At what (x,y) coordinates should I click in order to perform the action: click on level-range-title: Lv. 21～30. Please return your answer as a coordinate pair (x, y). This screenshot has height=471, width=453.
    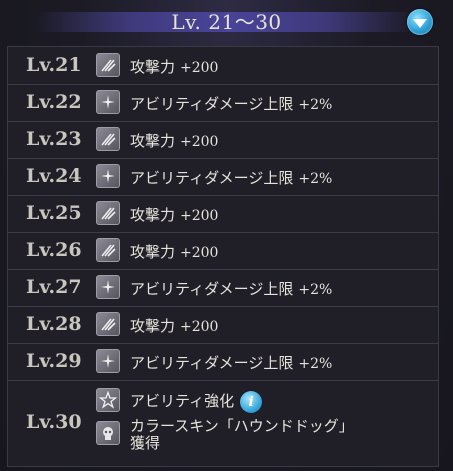
    Looking at the image, I should click on (226, 22).